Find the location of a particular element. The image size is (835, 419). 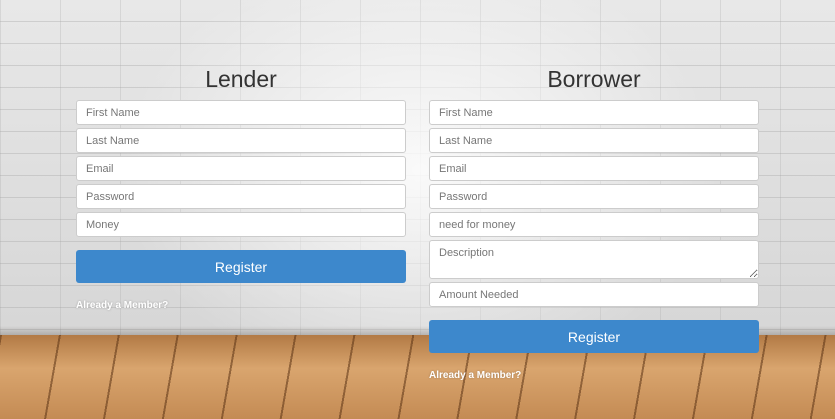

borrower-title: Borrower is located at coordinates (594, 79).